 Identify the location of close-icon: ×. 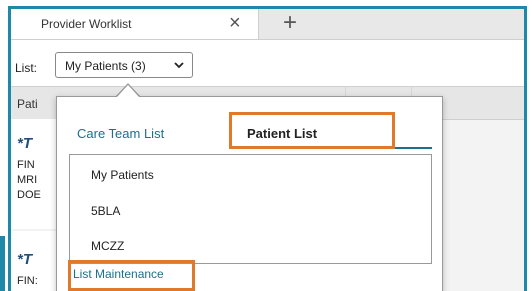
(235, 23).